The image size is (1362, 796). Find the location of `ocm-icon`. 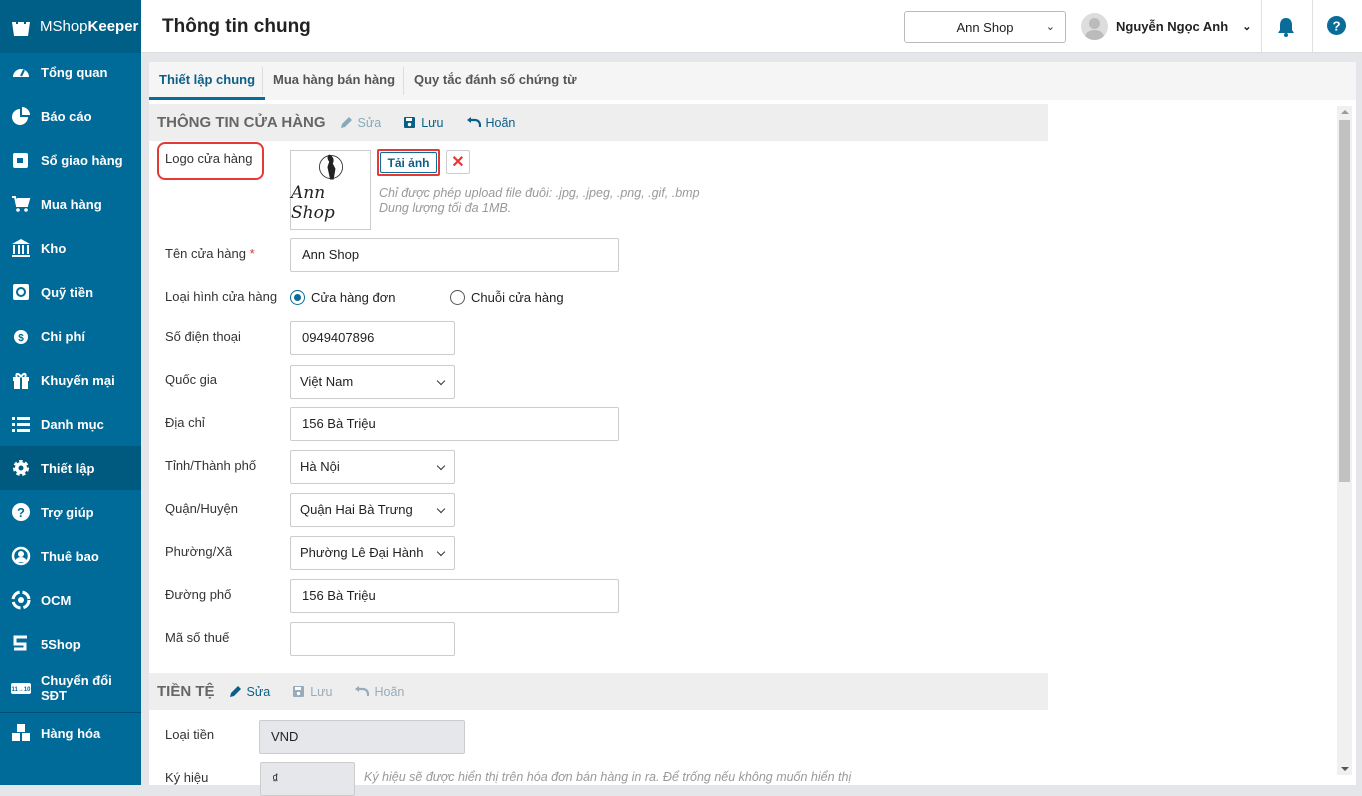

ocm-icon is located at coordinates (21, 600).